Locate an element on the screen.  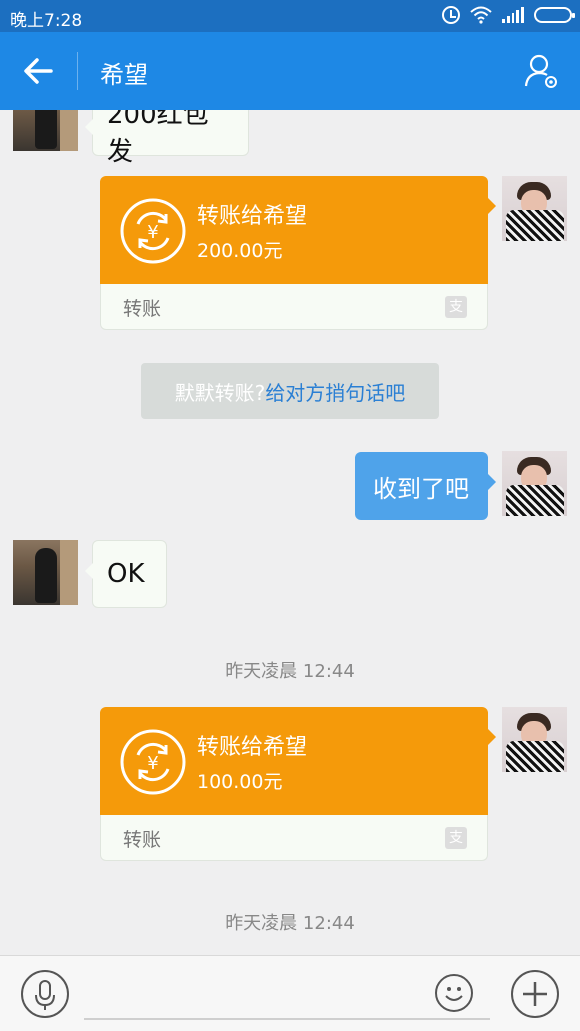
add-button is located at coordinates (535, 994).